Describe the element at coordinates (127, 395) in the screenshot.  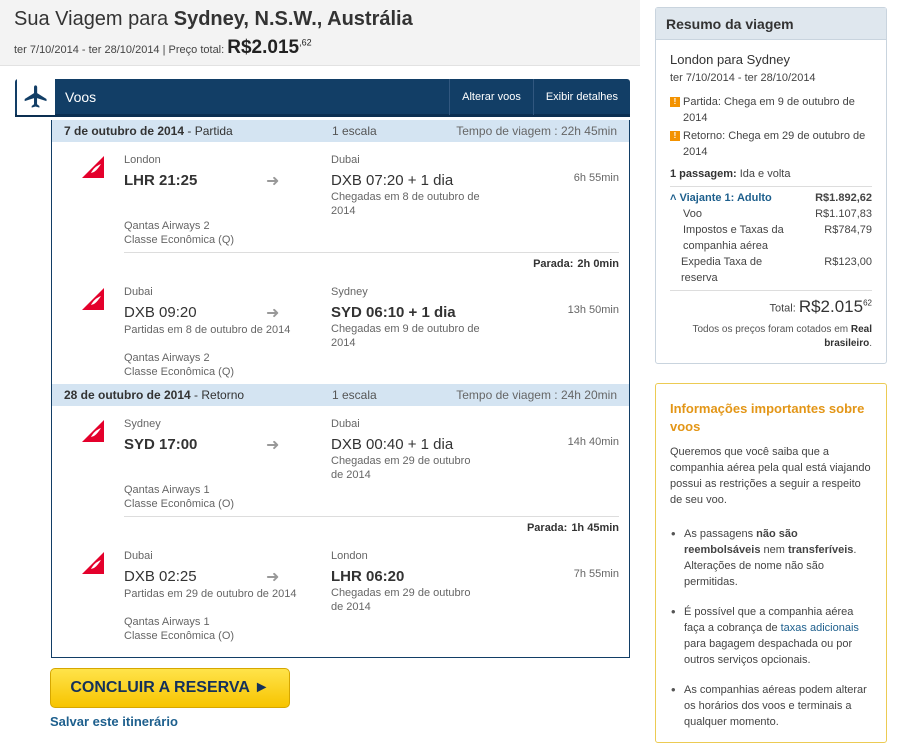
I see `leg-date-value: 28 de outubro de 2014` at that location.